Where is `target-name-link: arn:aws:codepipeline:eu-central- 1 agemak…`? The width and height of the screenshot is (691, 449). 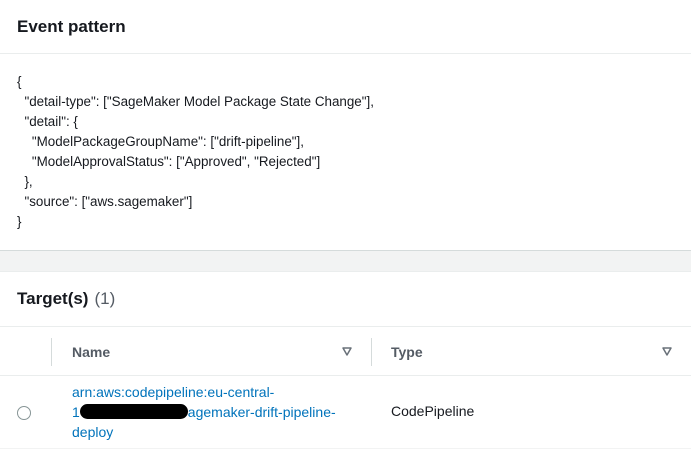
target-name-link: arn:aws:codepipeline:eu-central- 1 agemak… is located at coordinates (222, 412).